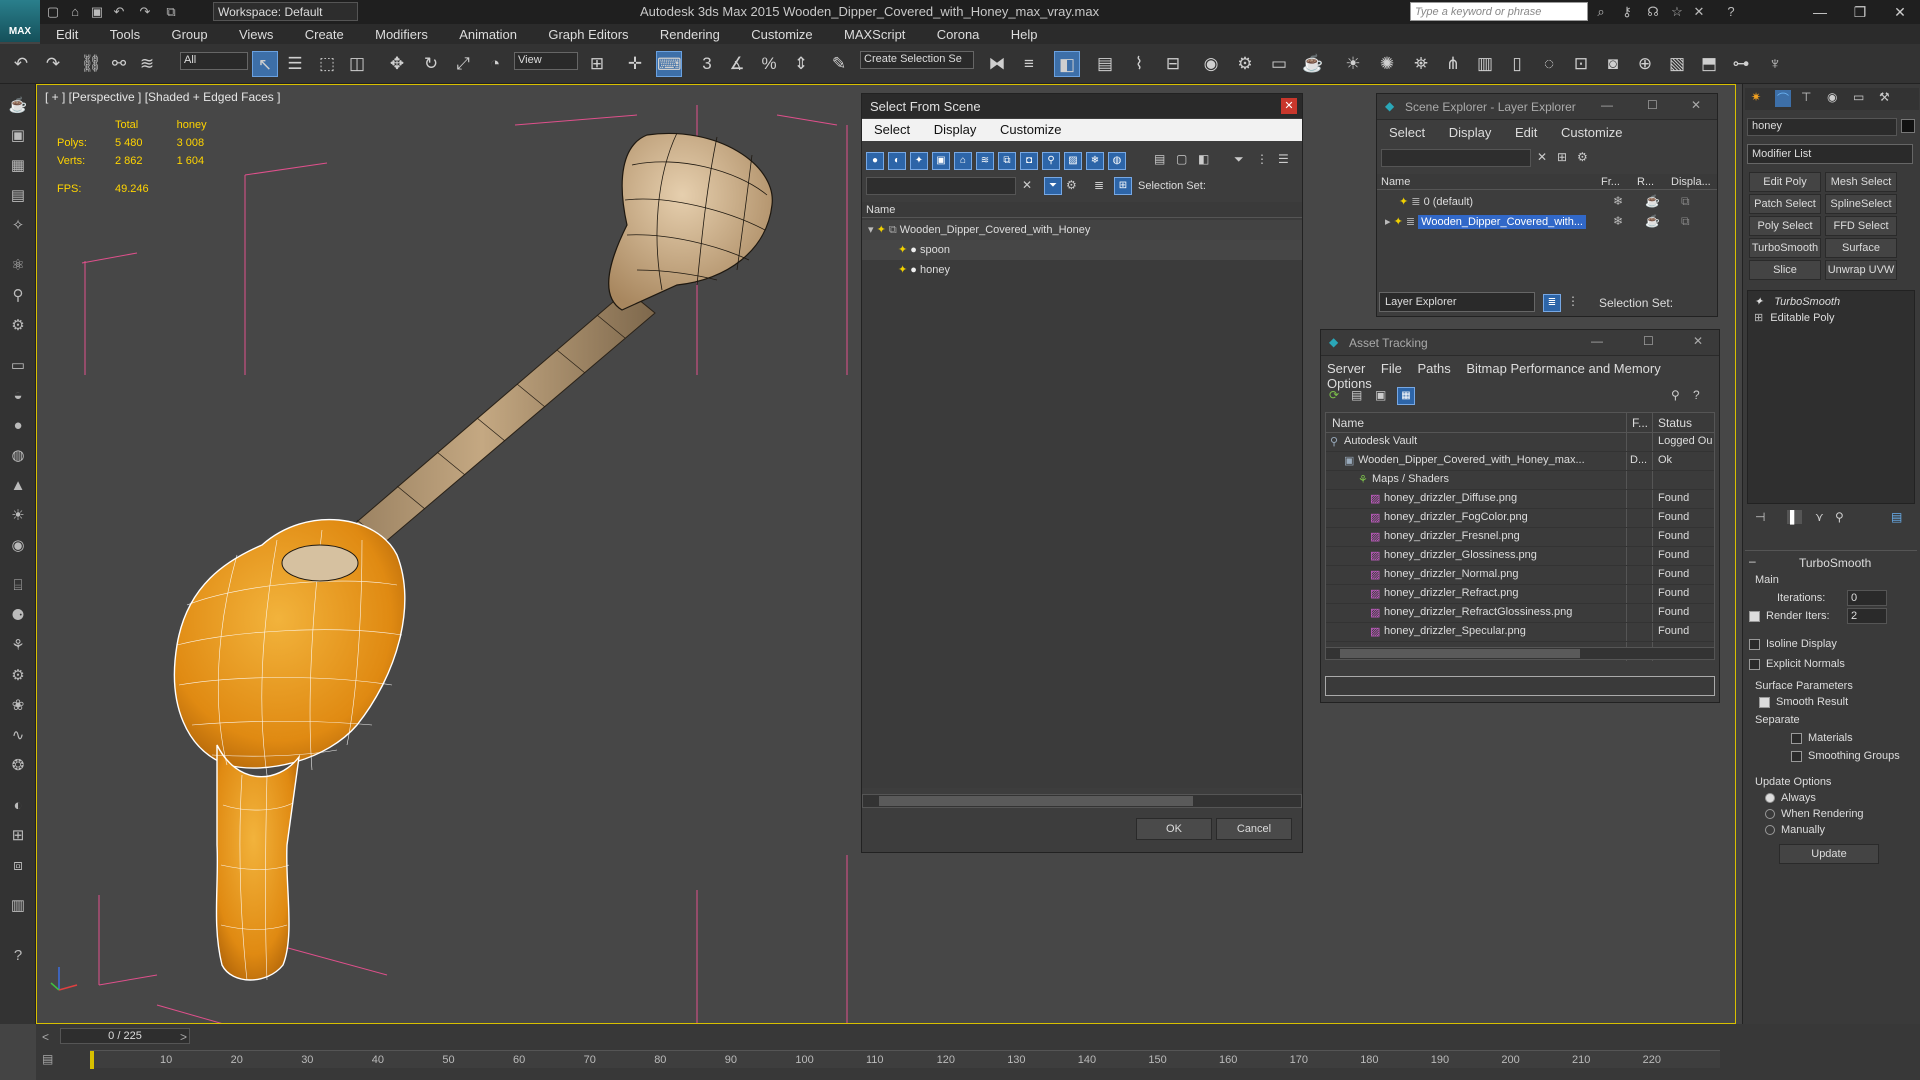 The image size is (1920, 1080). I want to click on menu-customize: Customize, so click(1591, 132).